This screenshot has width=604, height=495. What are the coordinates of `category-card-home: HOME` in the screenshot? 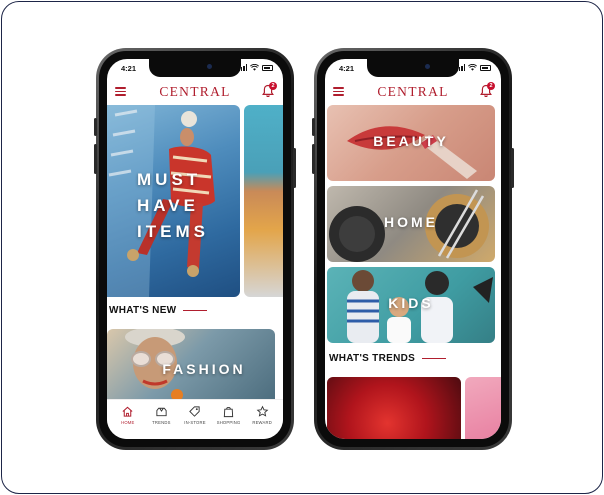 It's located at (411, 224).